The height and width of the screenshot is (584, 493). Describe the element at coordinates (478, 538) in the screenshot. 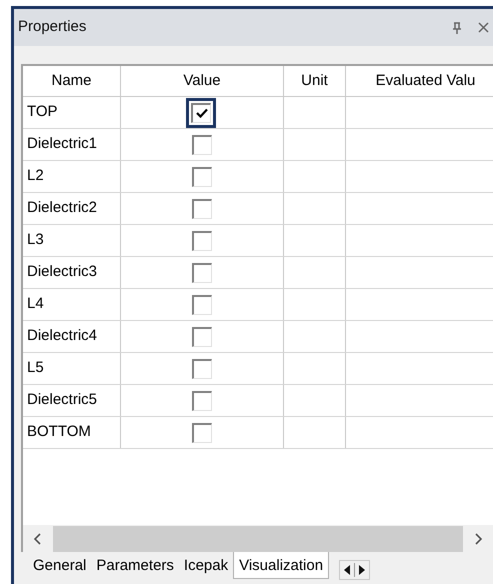

I see `scroll-right-icon` at that location.